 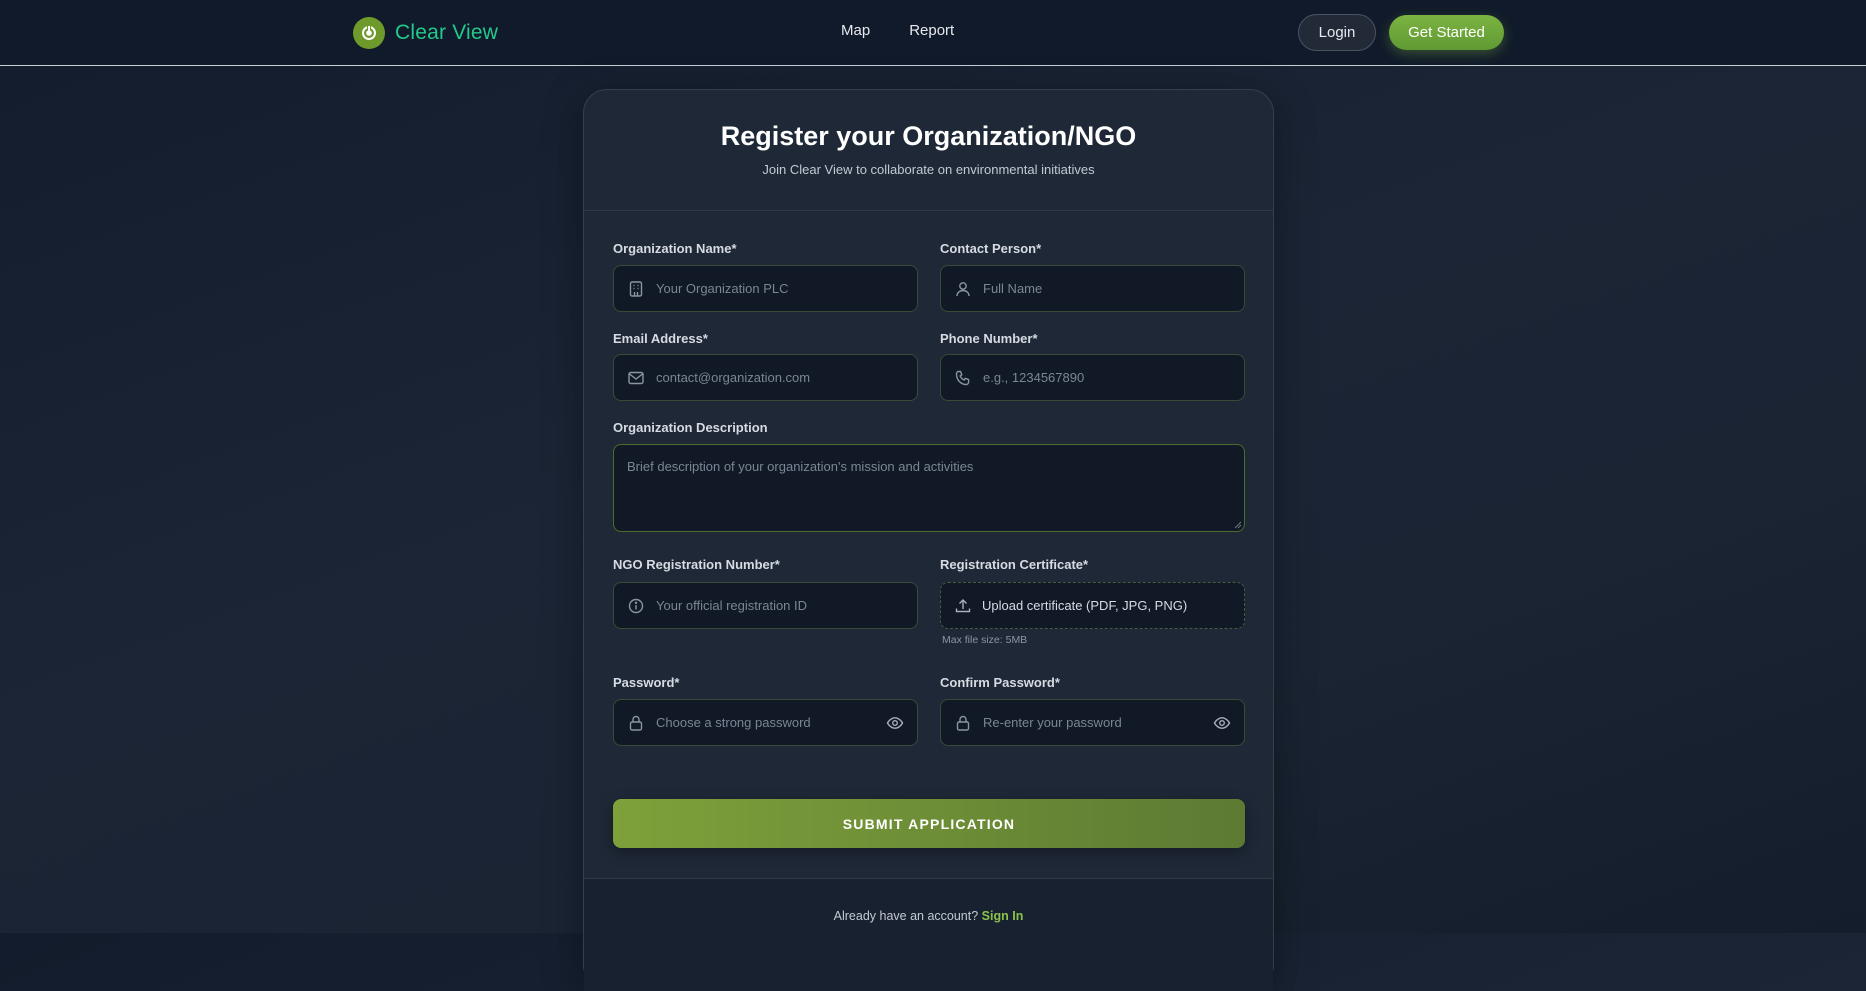 I want to click on nav-links: Map Report, so click(x=897, y=30).